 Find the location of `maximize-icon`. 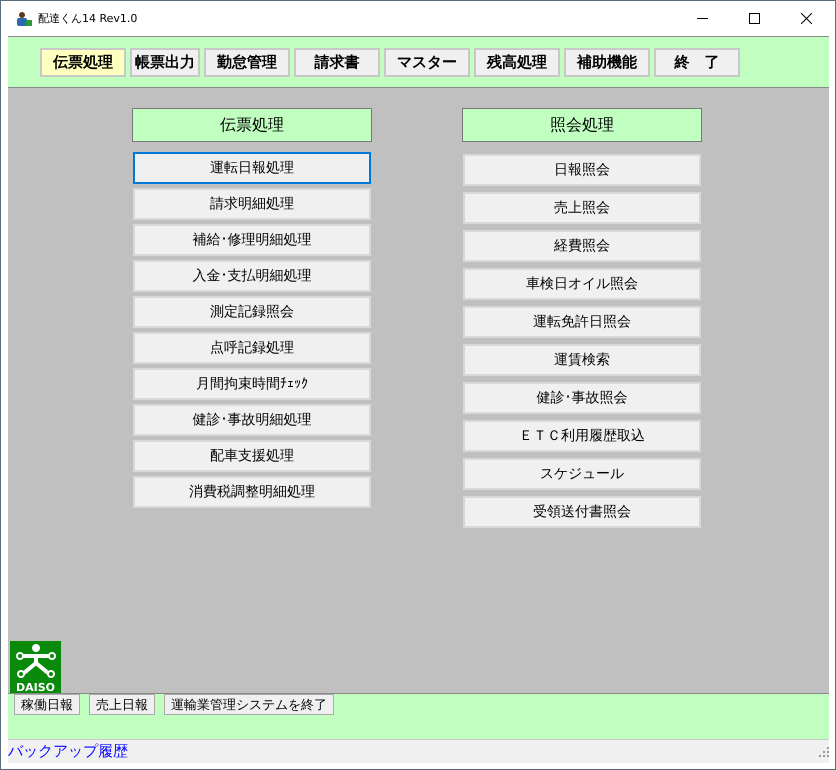

maximize-icon is located at coordinates (754, 18).